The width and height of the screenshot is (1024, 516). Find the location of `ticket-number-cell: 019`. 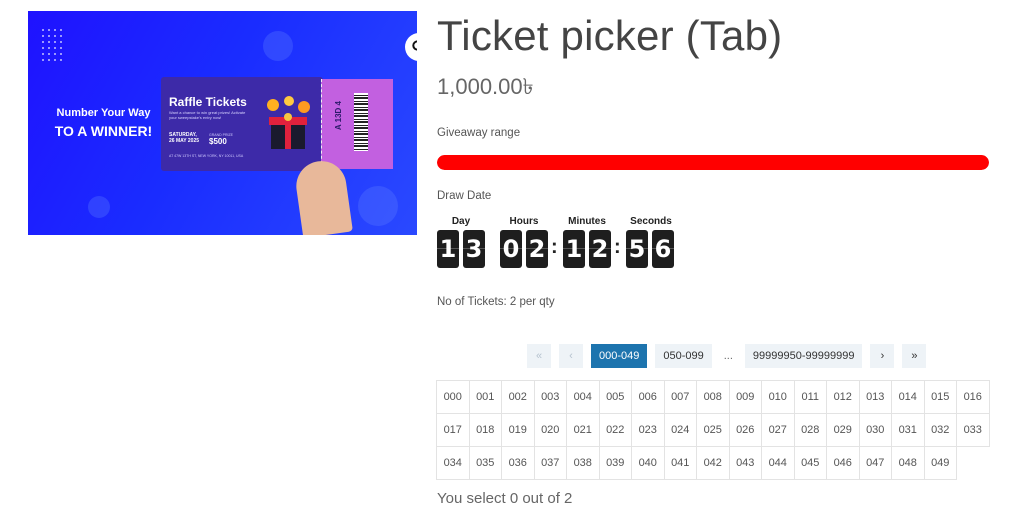

ticket-number-cell: 019 is located at coordinates (518, 430).